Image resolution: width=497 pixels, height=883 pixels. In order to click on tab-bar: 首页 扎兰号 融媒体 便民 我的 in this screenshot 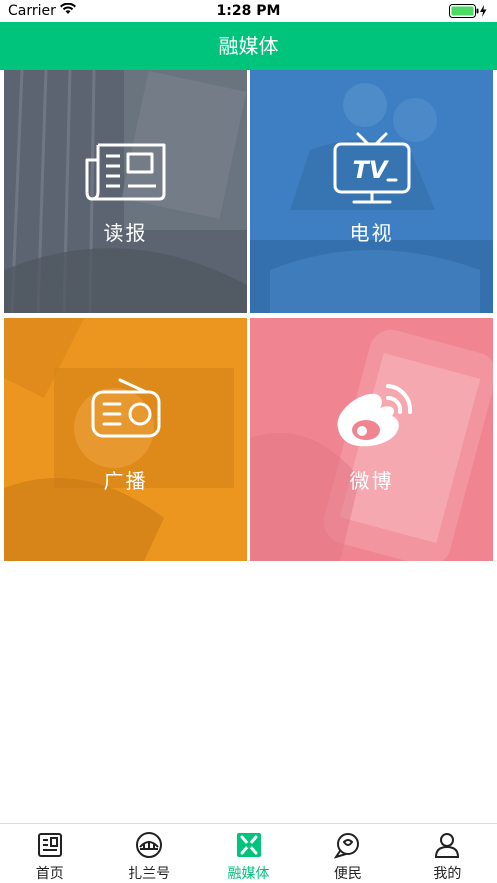, I will do `click(248, 853)`.